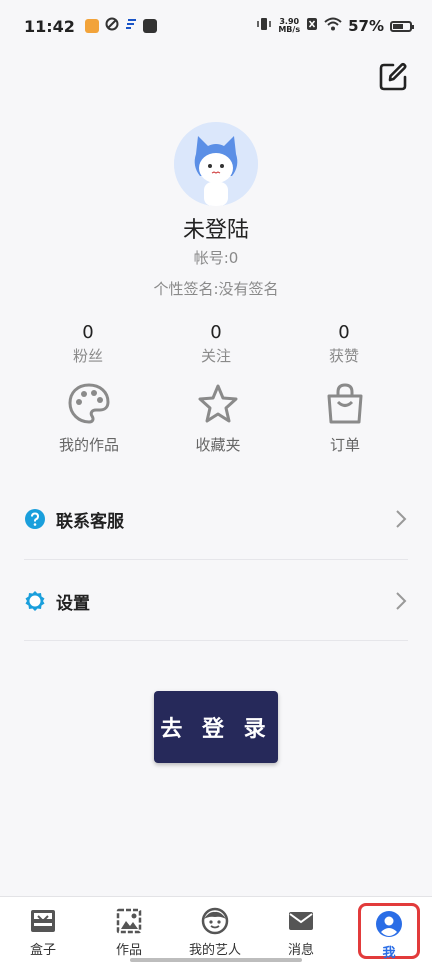  I want to click on help-icon, so click(35, 519).